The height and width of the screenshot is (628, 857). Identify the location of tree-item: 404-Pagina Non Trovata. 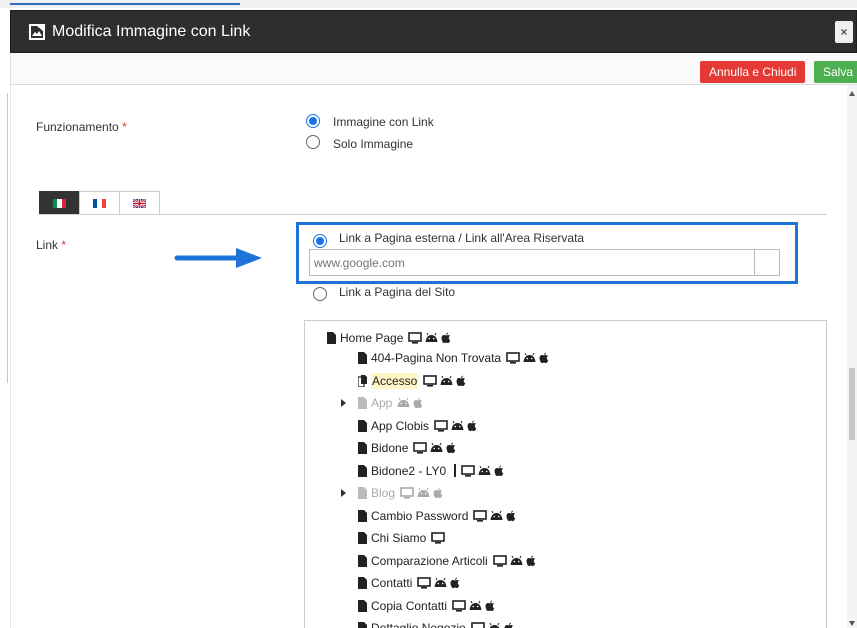
(453, 358).